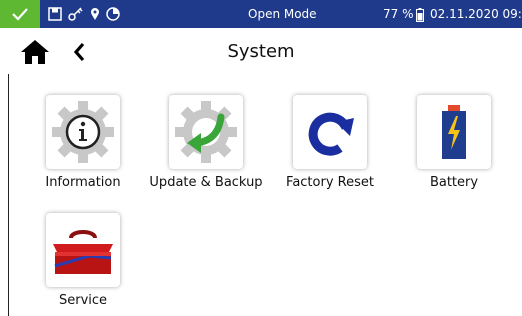  I want to click on page-title: System, so click(261, 51).